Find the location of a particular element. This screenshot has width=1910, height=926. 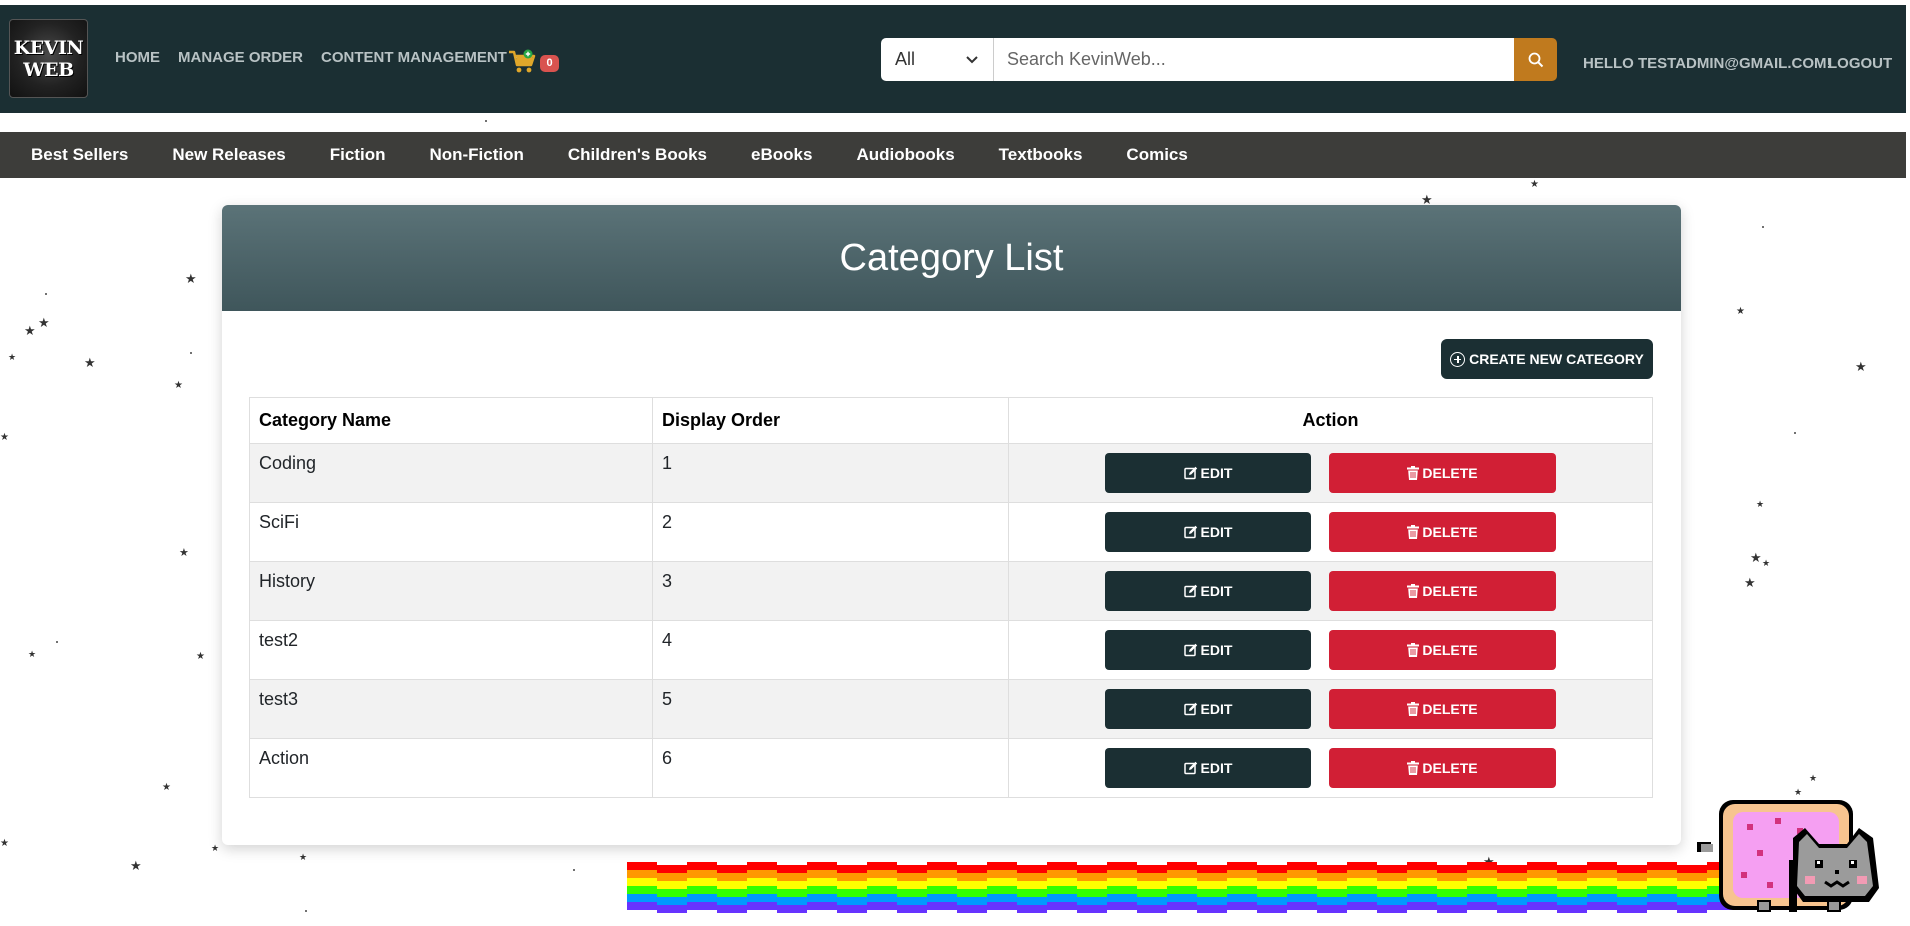

category-link: Non-Fiction is located at coordinates (476, 155).